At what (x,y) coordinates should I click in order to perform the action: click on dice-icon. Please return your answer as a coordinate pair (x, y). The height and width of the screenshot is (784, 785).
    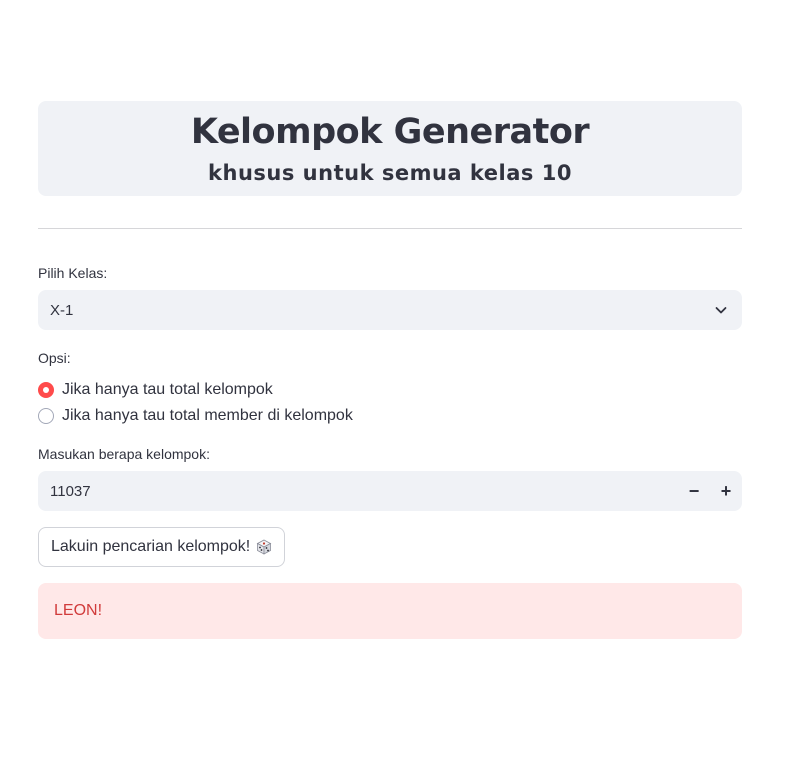
    Looking at the image, I should click on (264, 547).